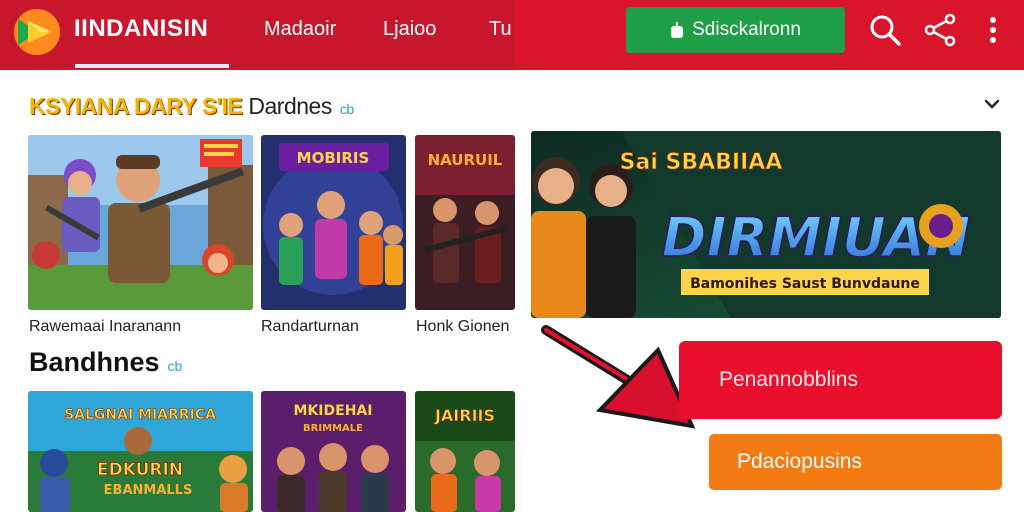 Image resolution: width=1024 pixels, height=512 pixels. I want to click on game-card-6: JAIRIIS, so click(465, 451).